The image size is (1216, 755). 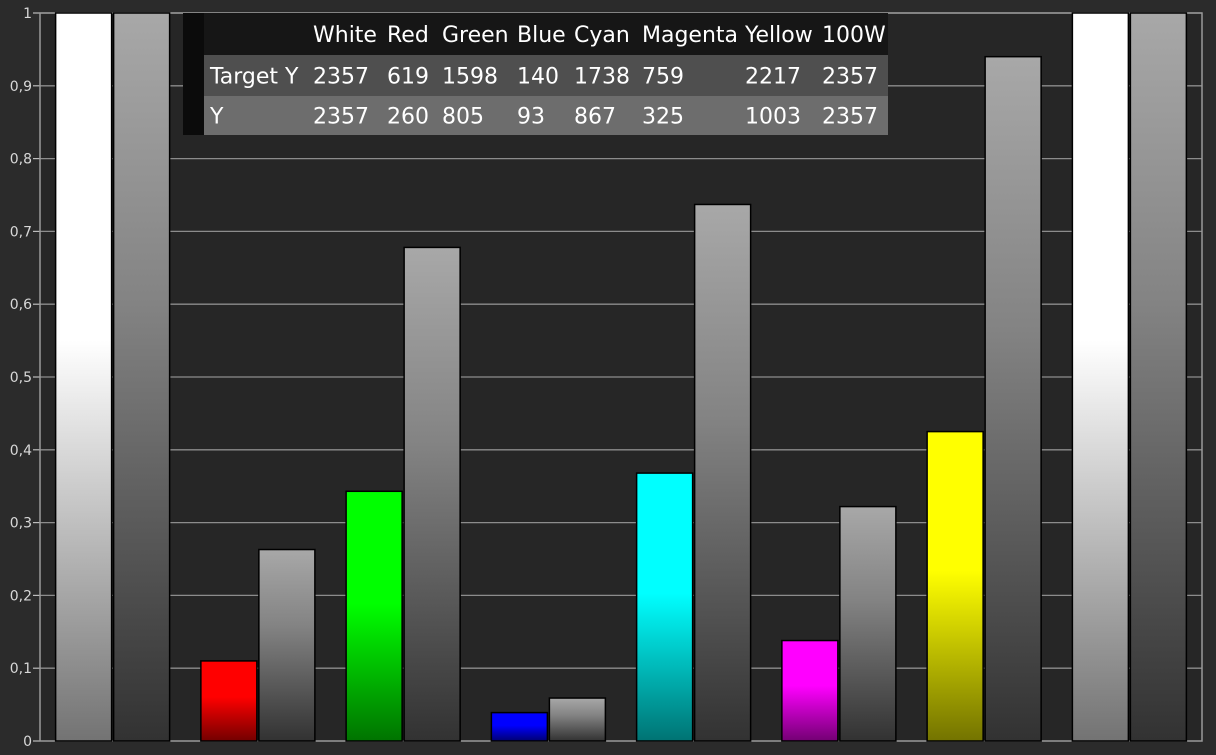 What do you see at coordinates (408, 117) in the screenshot?
I see `table-cell: 260` at bounding box center [408, 117].